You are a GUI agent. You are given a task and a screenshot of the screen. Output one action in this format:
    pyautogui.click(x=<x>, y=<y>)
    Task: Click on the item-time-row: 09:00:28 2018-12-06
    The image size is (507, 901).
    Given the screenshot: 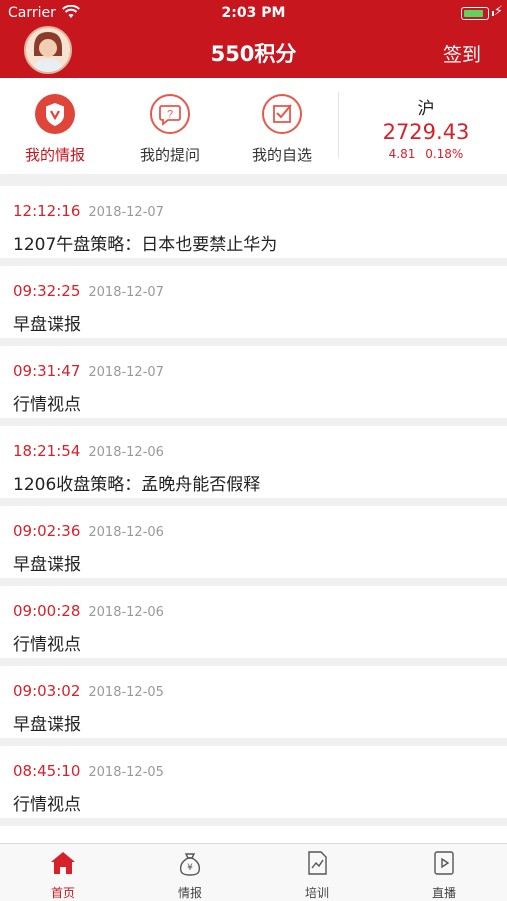 What is the action you would take?
    pyautogui.click(x=88, y=611)
    